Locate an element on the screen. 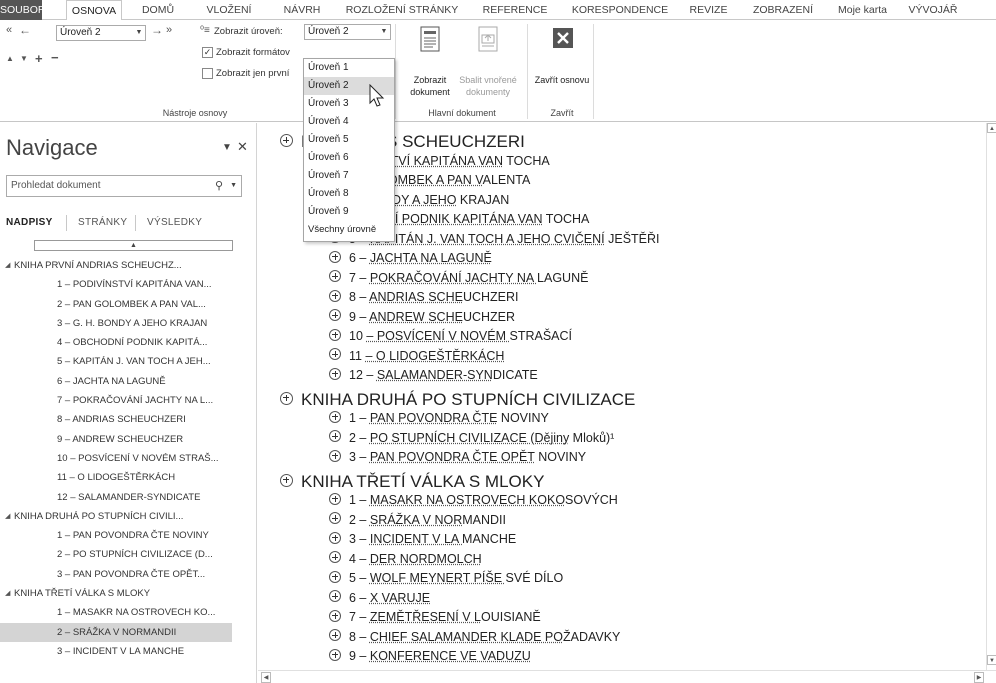 The height and width of the screenshot is (683, 996). outline-level-combo: Úroveň 2 ▼ is located at coordinates (101, 33).